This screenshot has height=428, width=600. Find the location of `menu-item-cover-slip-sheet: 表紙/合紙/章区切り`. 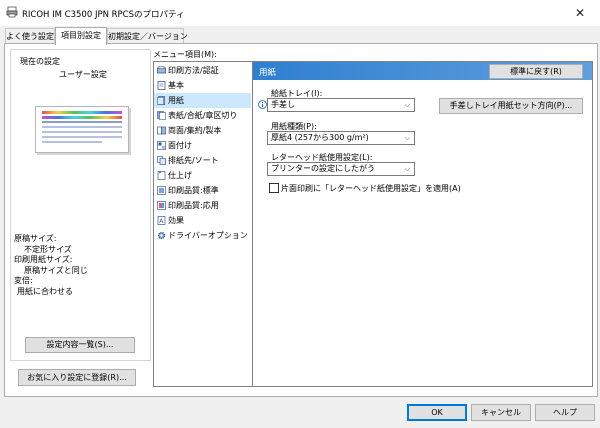

menu-item-cover-slip-sheet: 表紙/合紙/章区切り is located at coordinates (202, 115).